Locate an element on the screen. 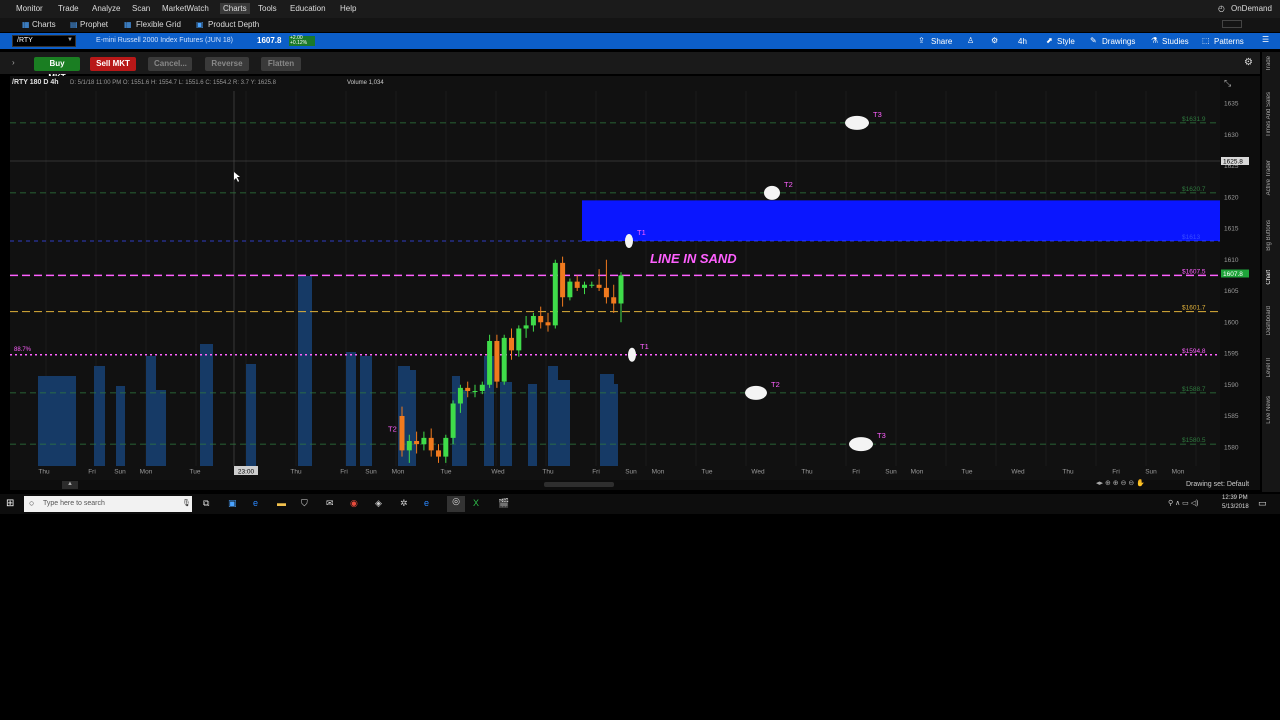 The width and height of the screenshot is (1280, 720). layout-button is located at coordinates (1232, 24).